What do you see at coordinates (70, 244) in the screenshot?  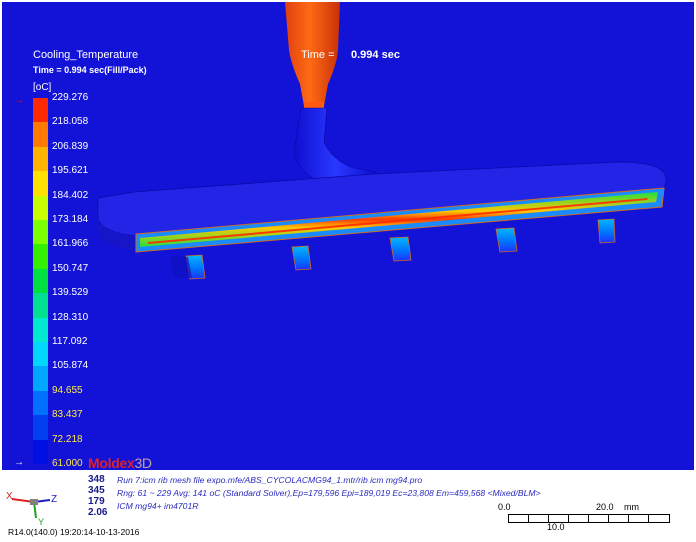 I see `legend-tick-label: 161.966` at bounding box center [70, 244].